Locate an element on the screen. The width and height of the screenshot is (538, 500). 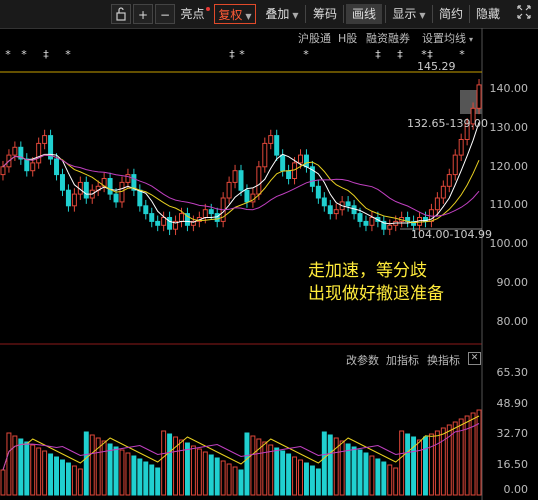
range-low-label: 104.00-104.99 is located at coordinates (451, 234).